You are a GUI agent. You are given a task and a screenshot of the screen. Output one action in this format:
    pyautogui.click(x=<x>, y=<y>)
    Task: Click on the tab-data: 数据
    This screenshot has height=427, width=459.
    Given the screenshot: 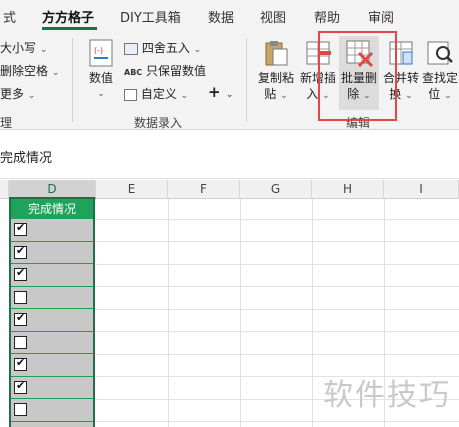 What is the action you would take?
    pyautogui.click(x=221, y=16)
    